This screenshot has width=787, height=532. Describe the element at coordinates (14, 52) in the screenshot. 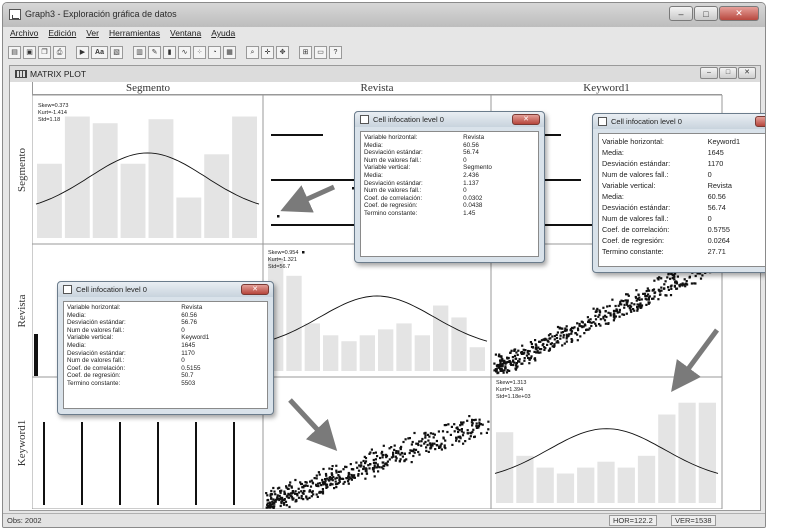

I see `open-icon: ▤` at that location.